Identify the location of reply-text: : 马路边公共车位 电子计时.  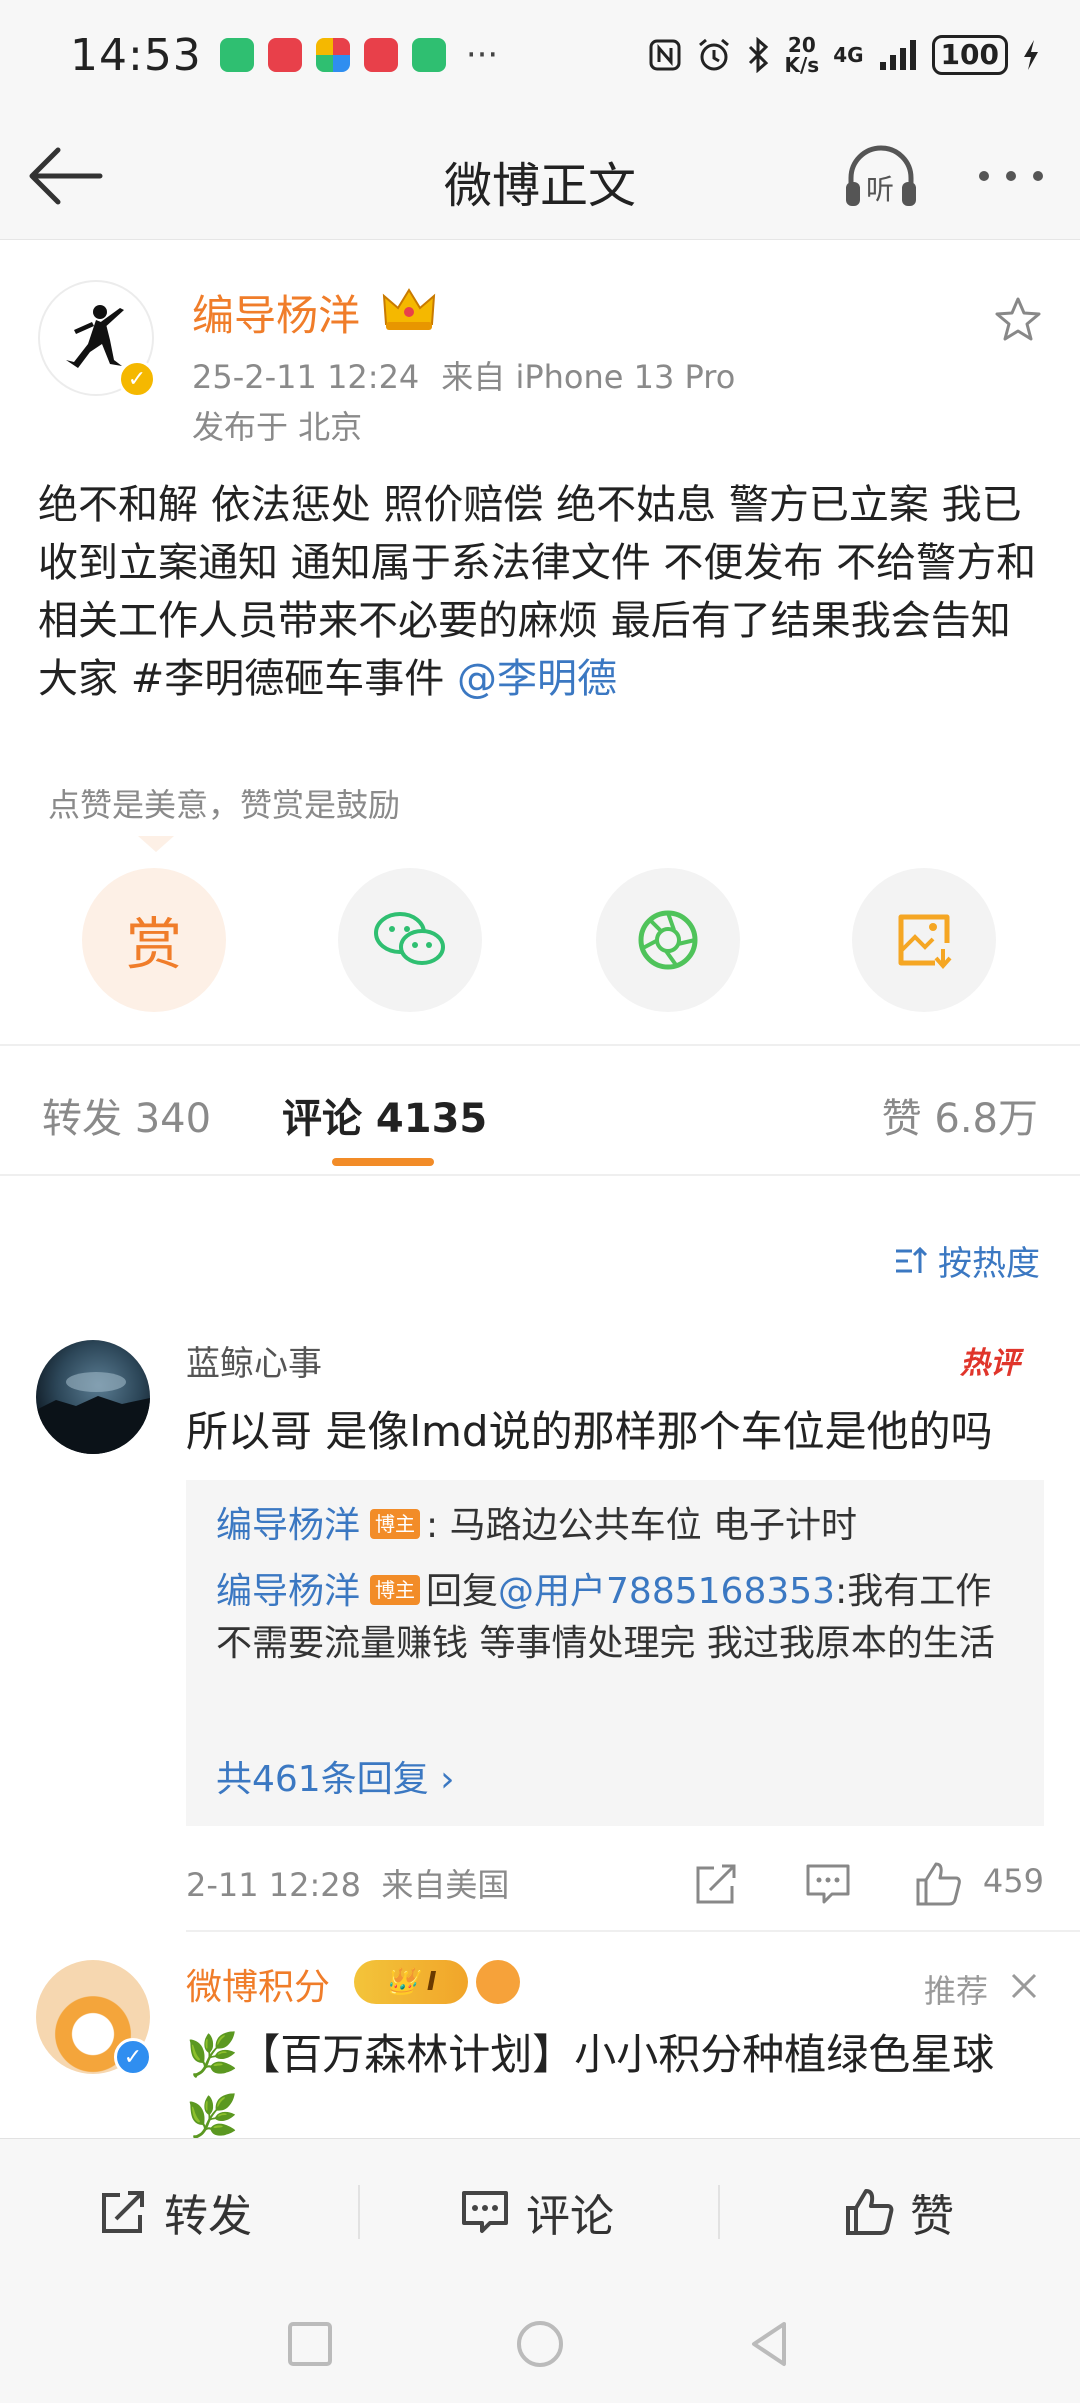
(642, 1525).